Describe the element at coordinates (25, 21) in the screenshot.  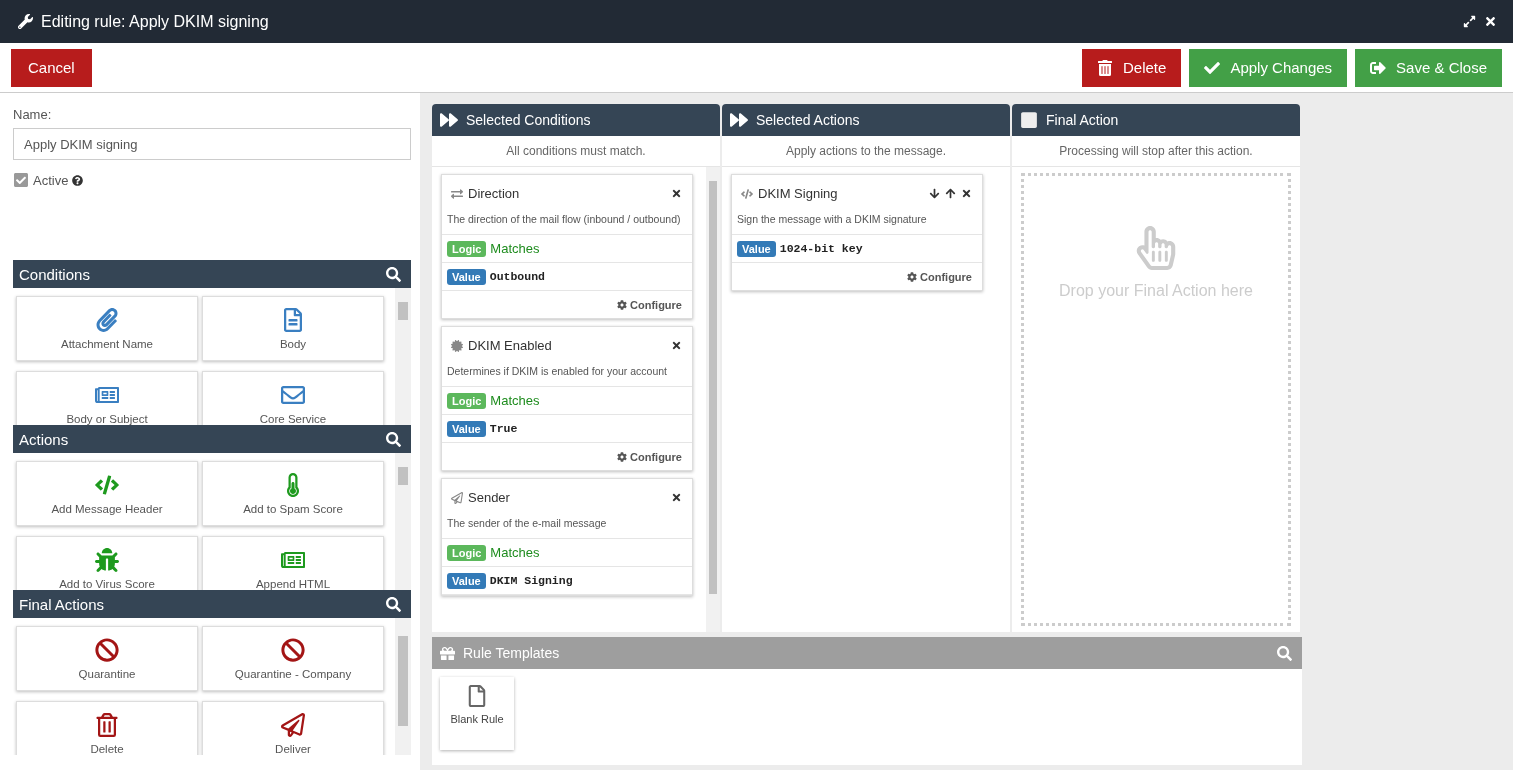
I see `wrench-icon` at that location.